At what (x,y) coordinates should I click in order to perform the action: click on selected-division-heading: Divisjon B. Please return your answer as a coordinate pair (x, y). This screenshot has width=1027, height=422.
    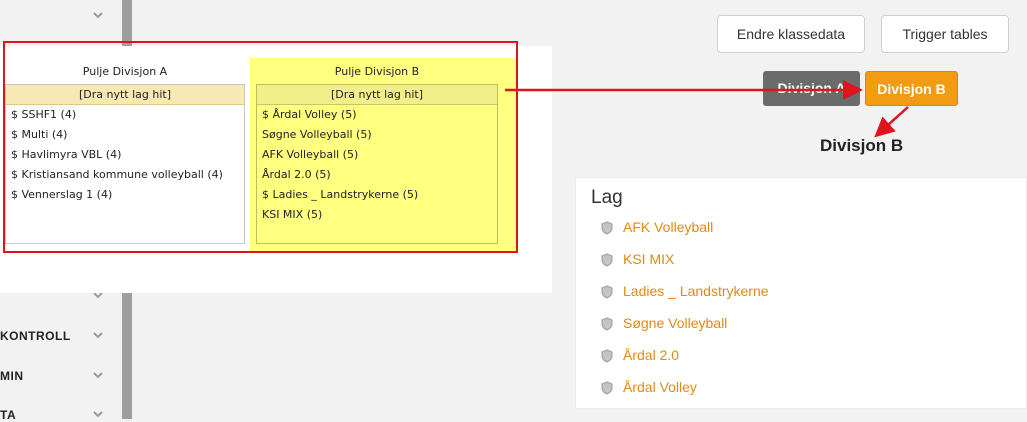
    Looking at the image, I should click on (862, 145).